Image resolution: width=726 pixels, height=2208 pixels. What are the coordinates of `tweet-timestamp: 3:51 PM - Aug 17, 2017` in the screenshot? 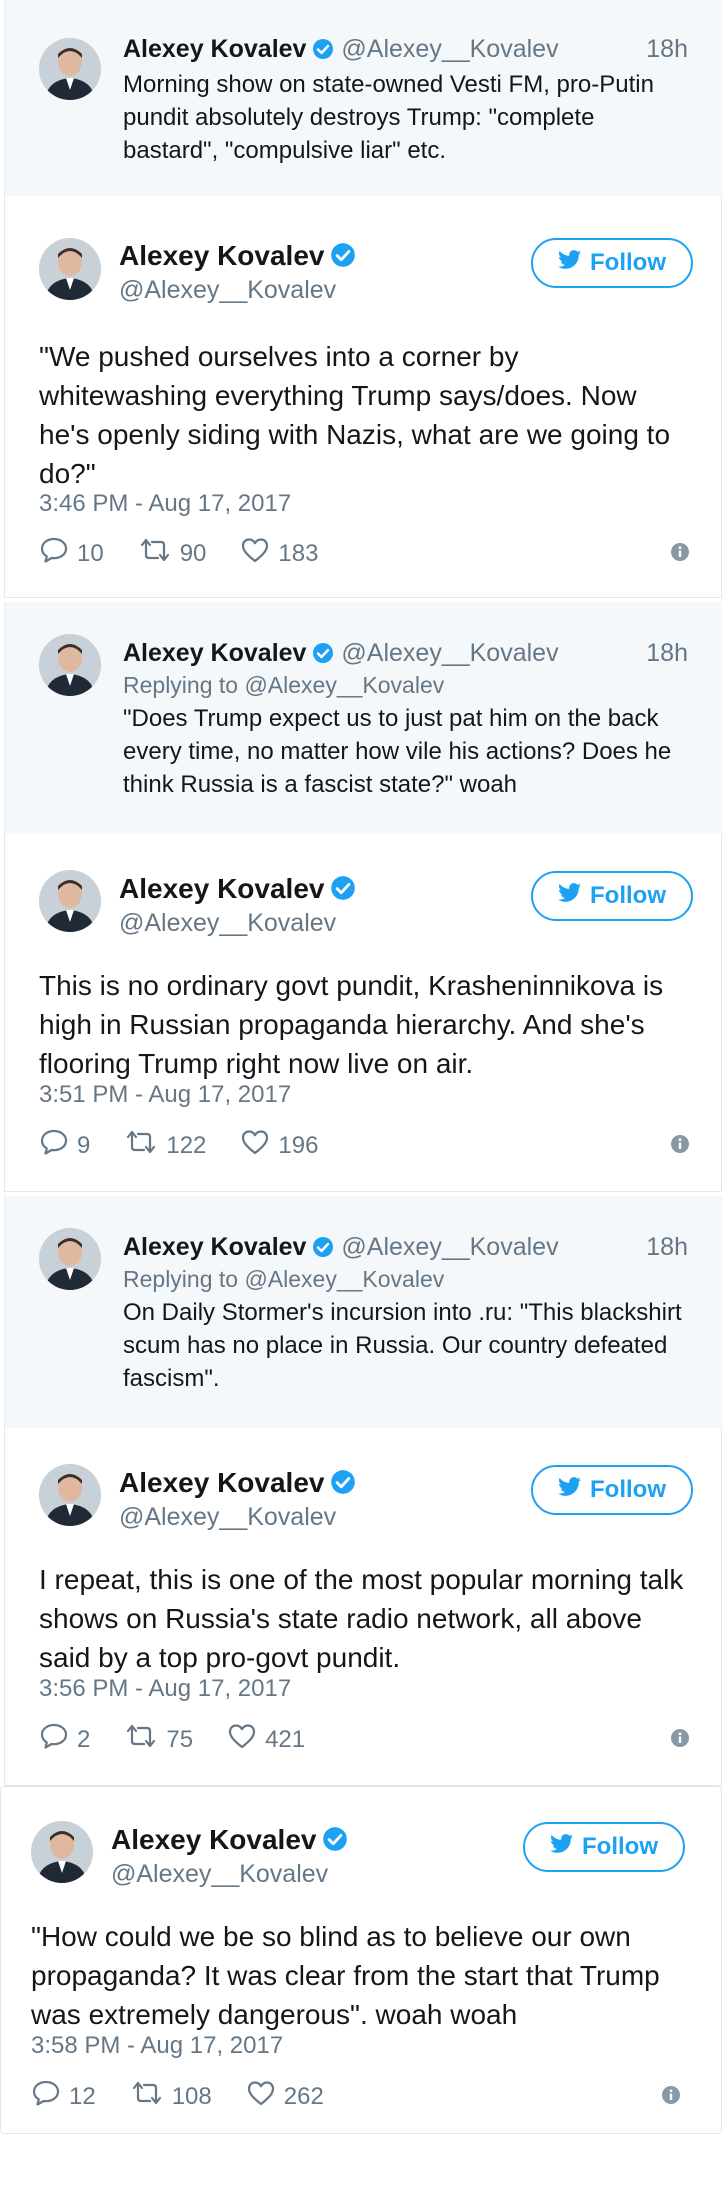 It's located at (165, 1095).